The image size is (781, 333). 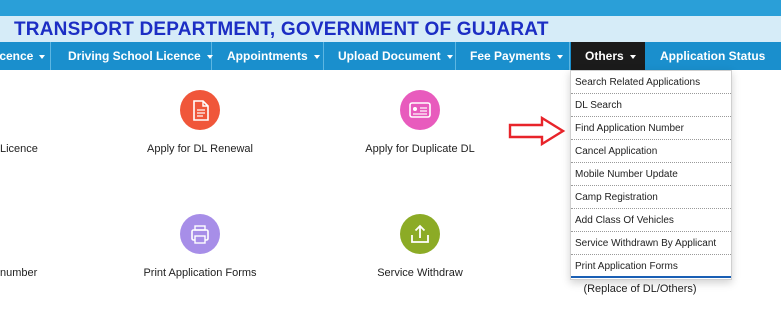 I want to click on nav-appointments-label: Appointments, so click(x=267, y=56).